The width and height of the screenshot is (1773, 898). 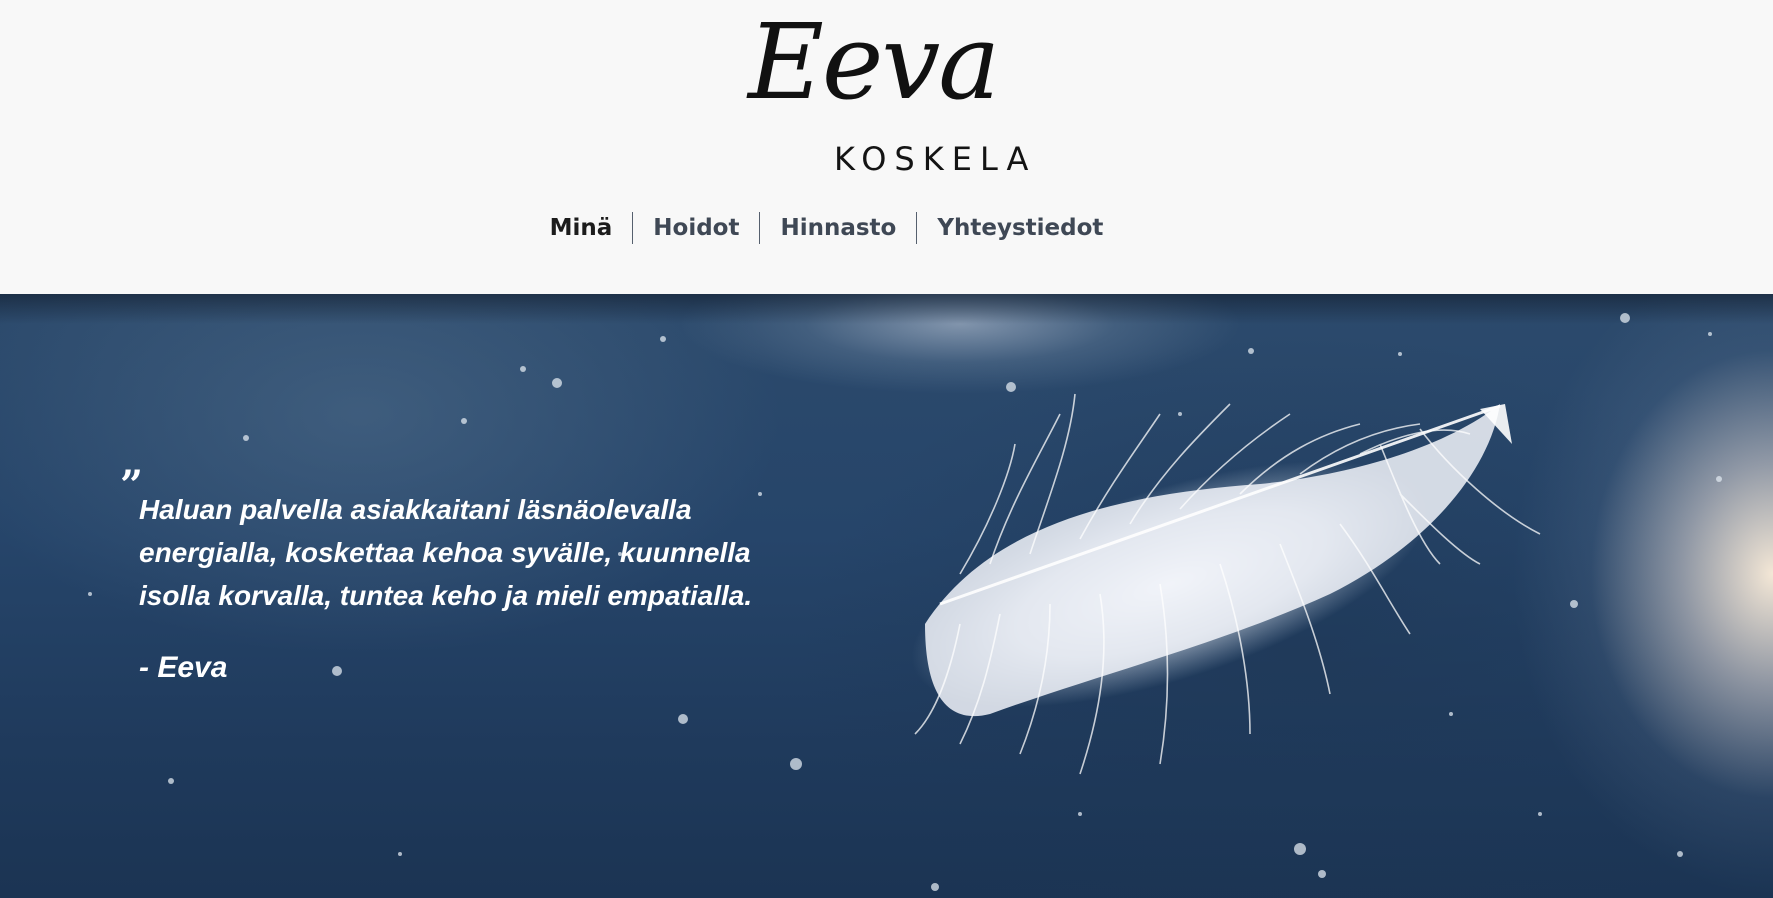 What do you see at coordinates (838, 228) in the screenshot?
I see `nav-item-hinnasto: Hinnasto` at bounding box center [838, 228].